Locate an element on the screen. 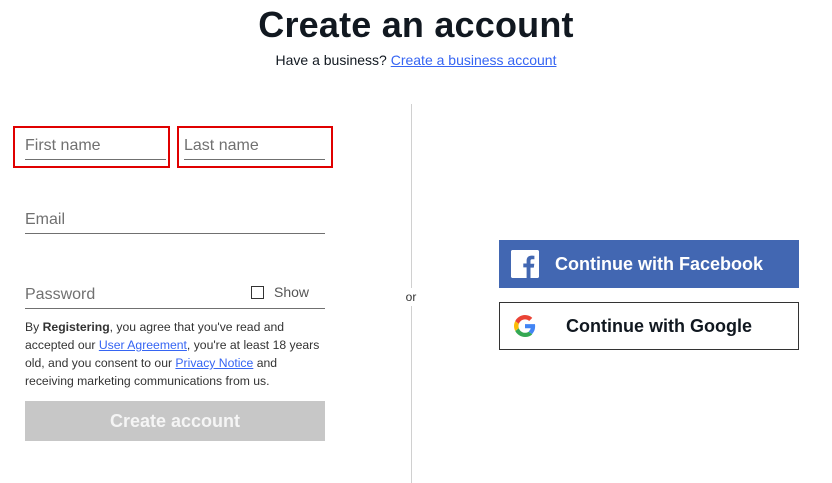 Image resolution: width=832 pixels, height=483 pixels. create-business-account-link: Create a business account is located at coordinates (474, 60).